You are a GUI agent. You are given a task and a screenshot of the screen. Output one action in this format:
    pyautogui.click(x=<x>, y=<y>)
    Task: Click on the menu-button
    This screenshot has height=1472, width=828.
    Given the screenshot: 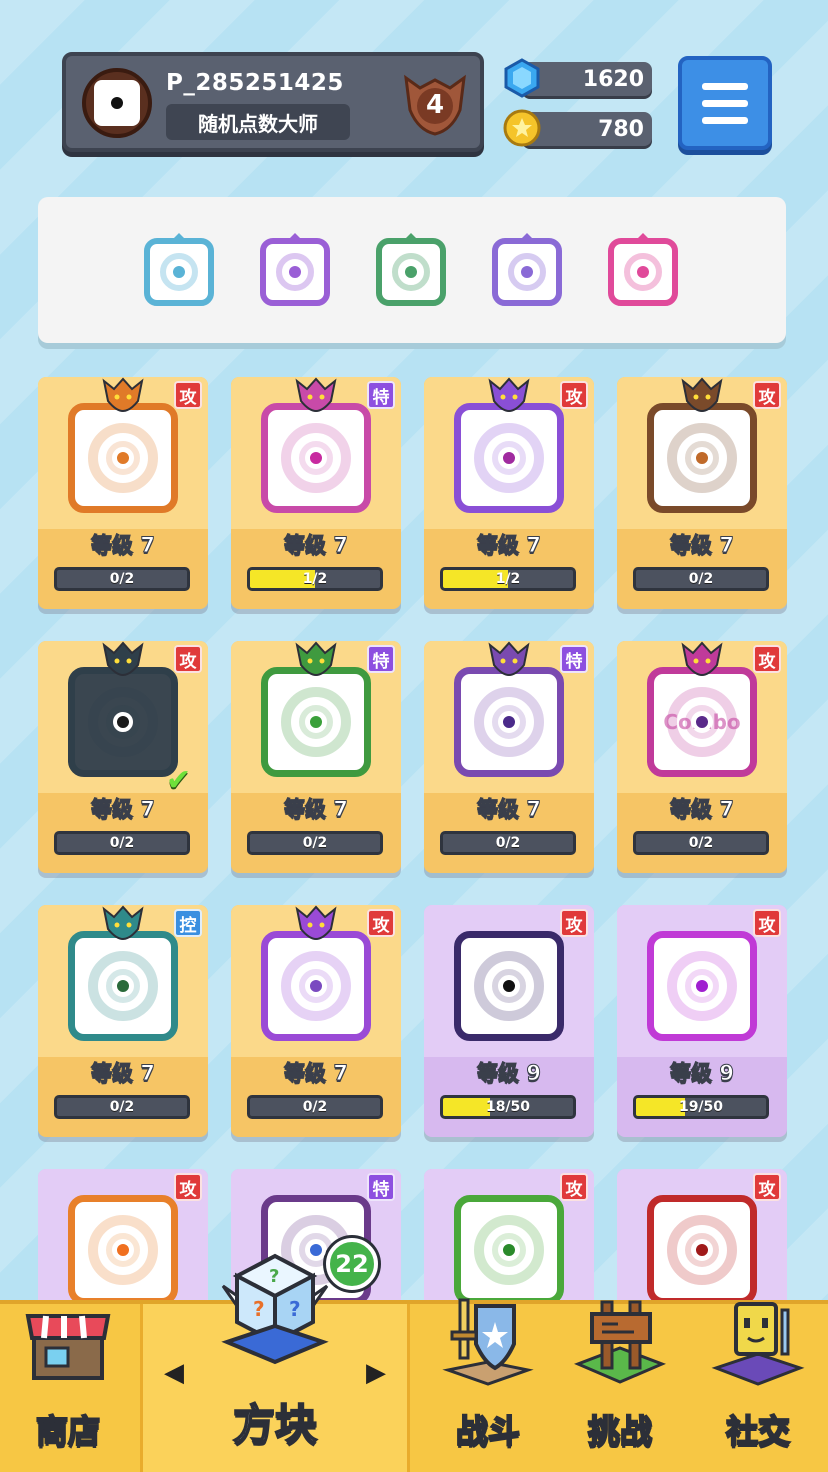 What is the action you would take?
    pyautogui.click(x=725, y=103)
    